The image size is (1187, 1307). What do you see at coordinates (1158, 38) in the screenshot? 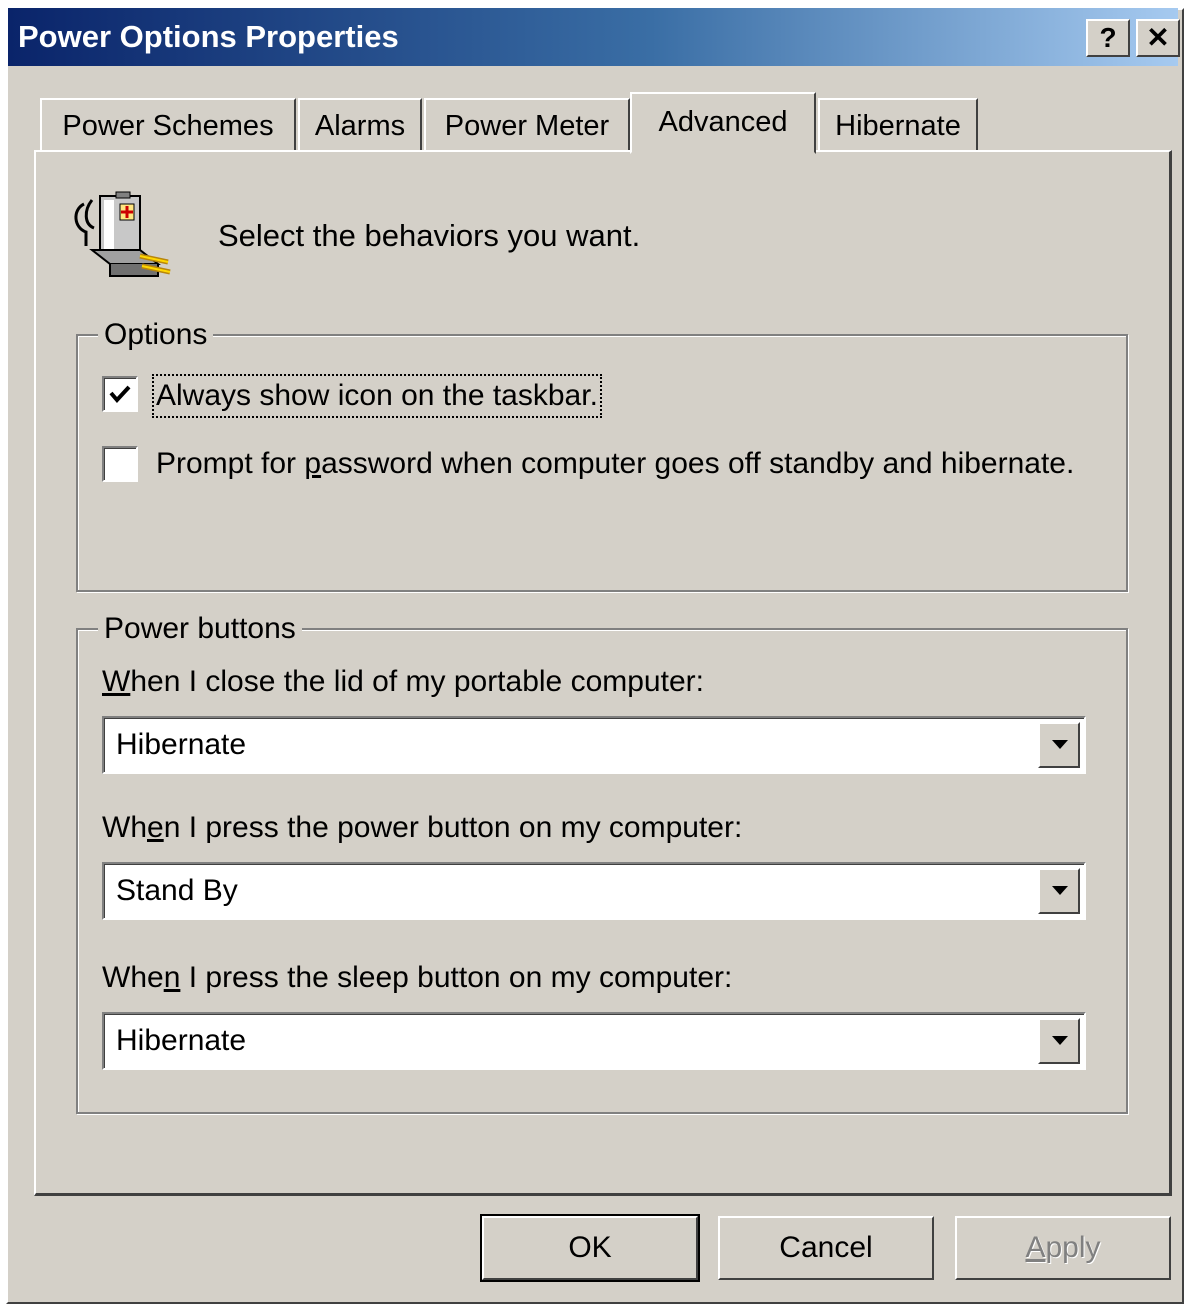
I see `close-button: ✕` at bounding box center [1158, 38].